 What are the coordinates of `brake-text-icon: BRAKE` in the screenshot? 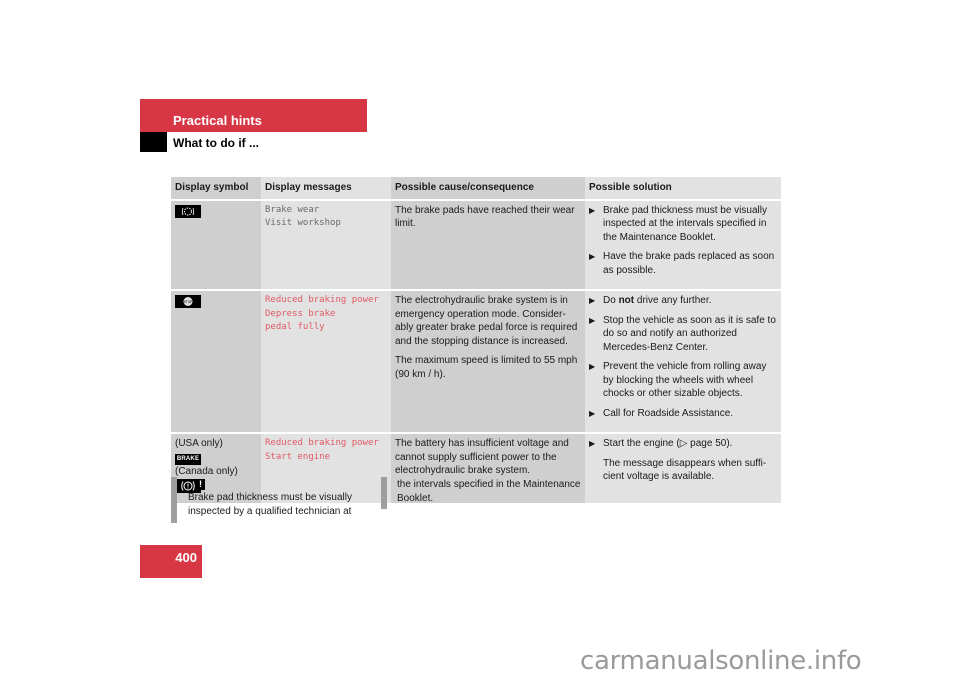 It's located at (188, 459).